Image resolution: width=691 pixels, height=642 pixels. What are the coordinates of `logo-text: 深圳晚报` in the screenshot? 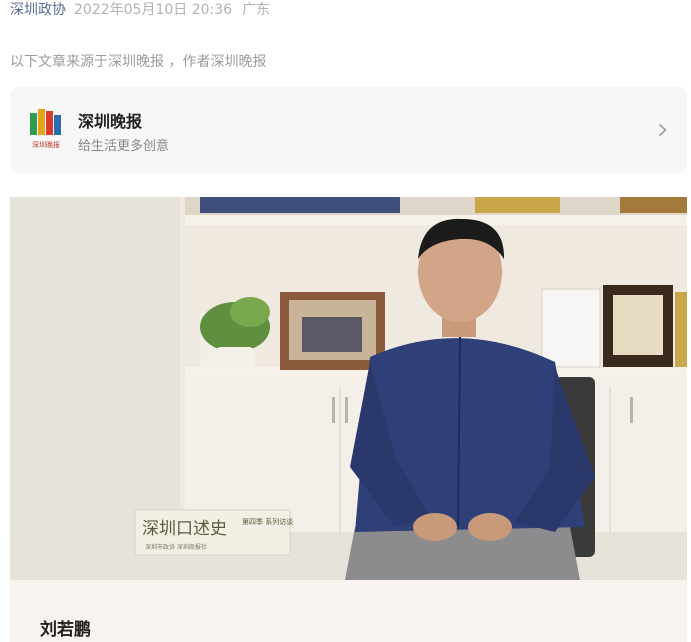 It's located at (46, 144).